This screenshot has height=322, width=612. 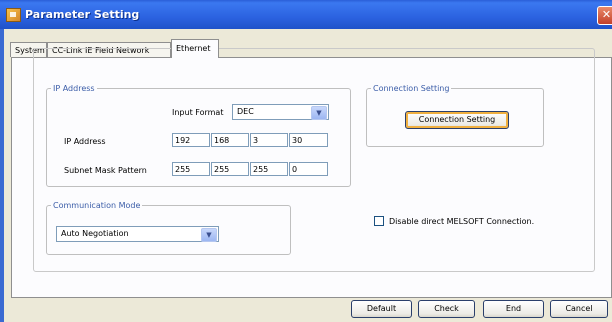 I want to click on ip-address-group-legend: IP Address, so click(x=74, y=88).